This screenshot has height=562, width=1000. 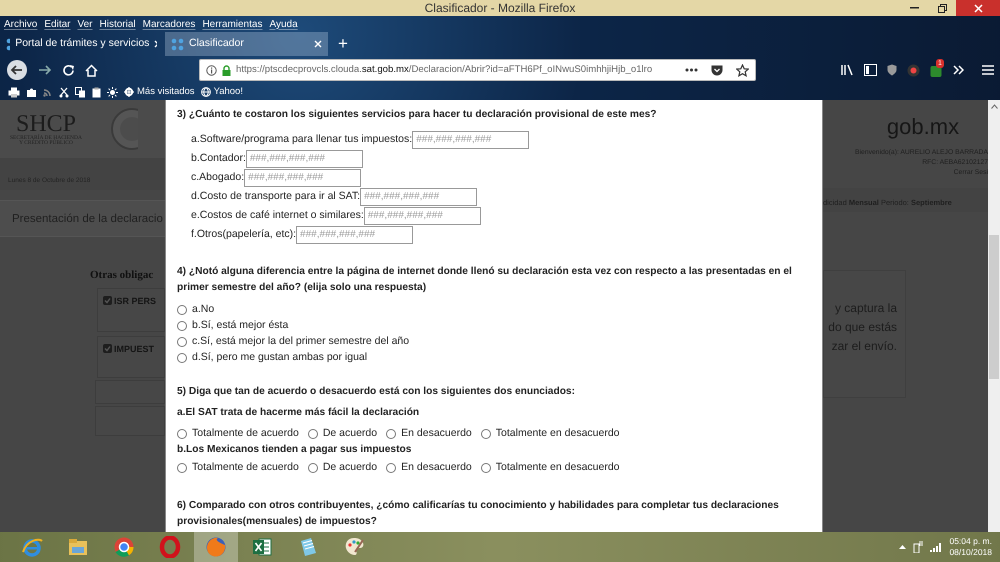 What do you see at coordinates (847, 70) in the screenshot?
I see `library-icon` at bounding box center [847, 70].